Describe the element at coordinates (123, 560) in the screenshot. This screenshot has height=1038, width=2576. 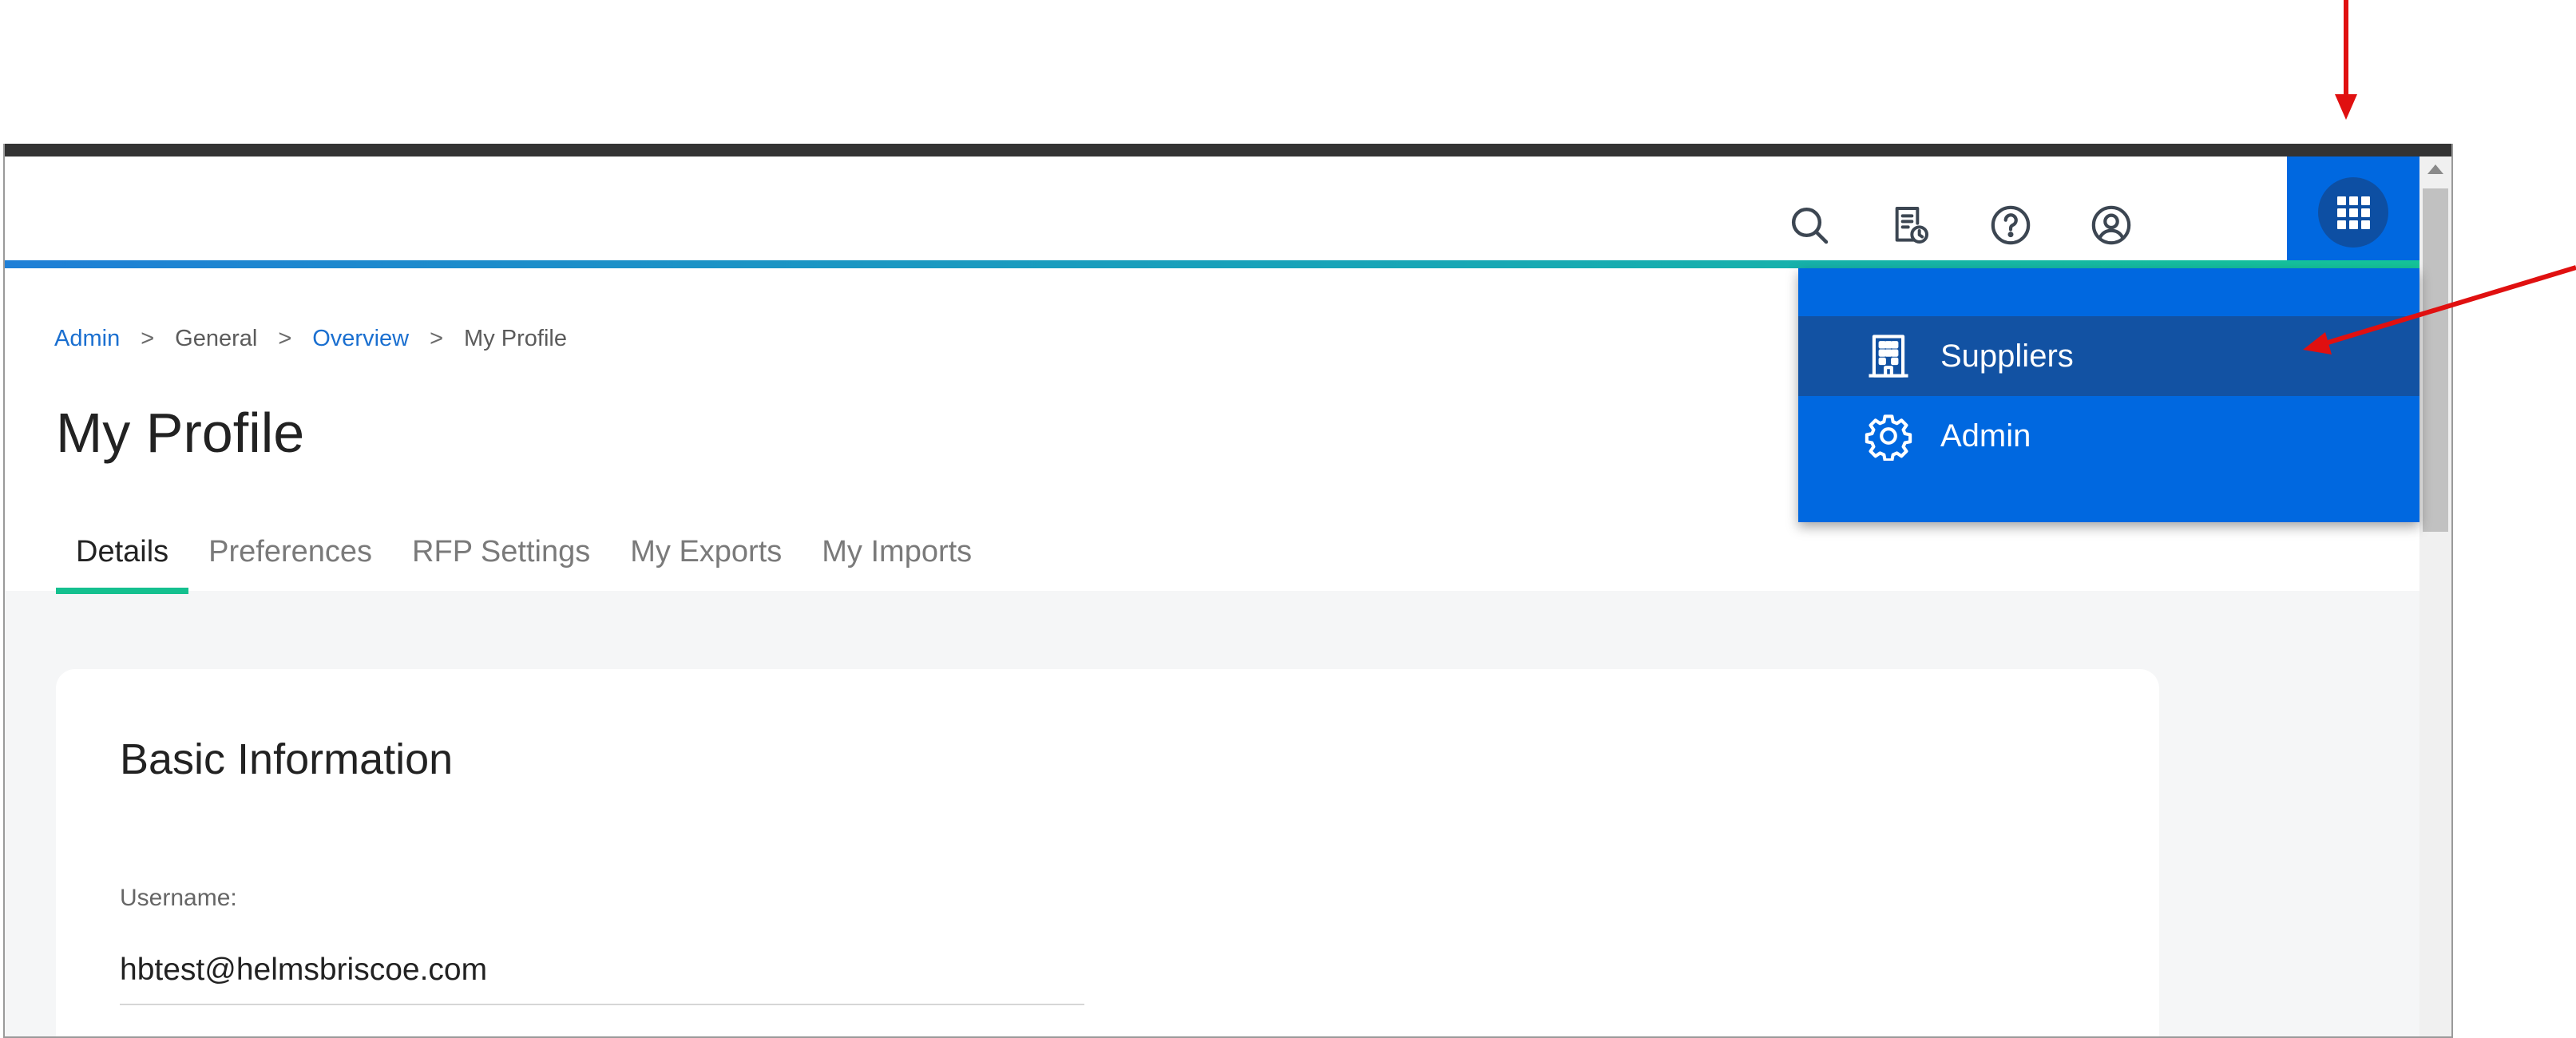
I see `tab-details: Details` at that location.